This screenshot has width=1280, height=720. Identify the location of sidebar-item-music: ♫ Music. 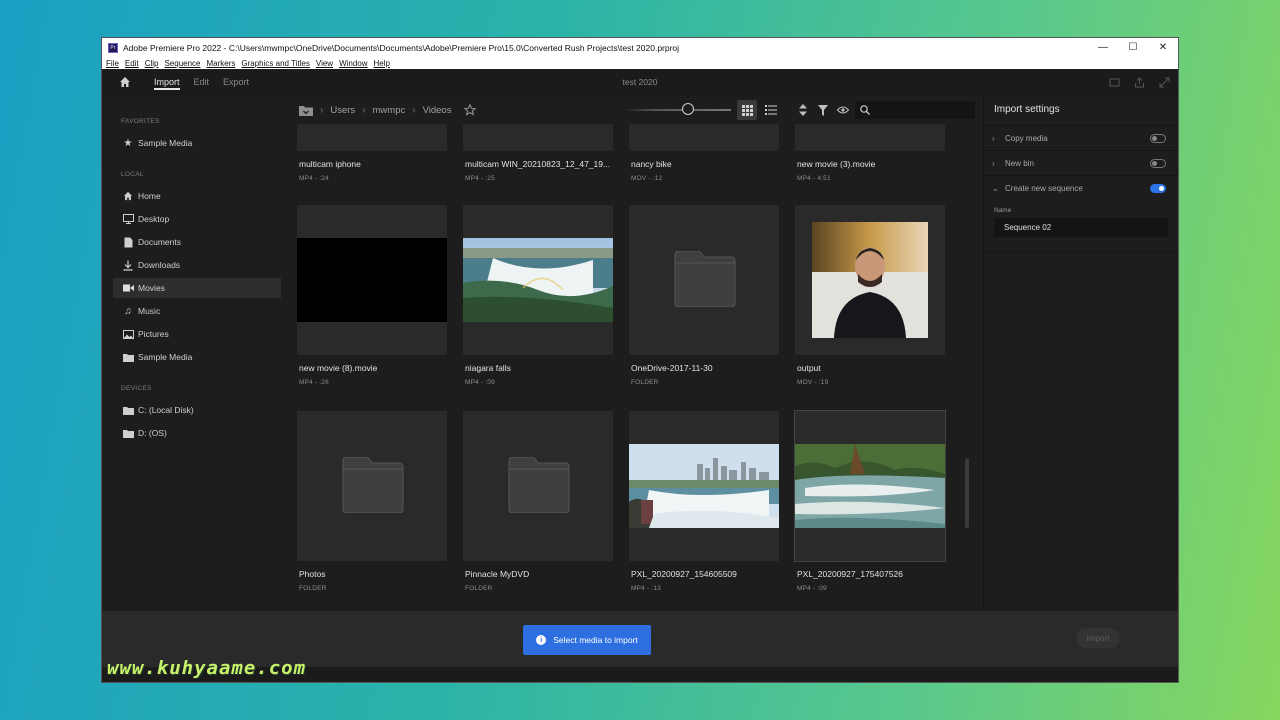
(197, 311).